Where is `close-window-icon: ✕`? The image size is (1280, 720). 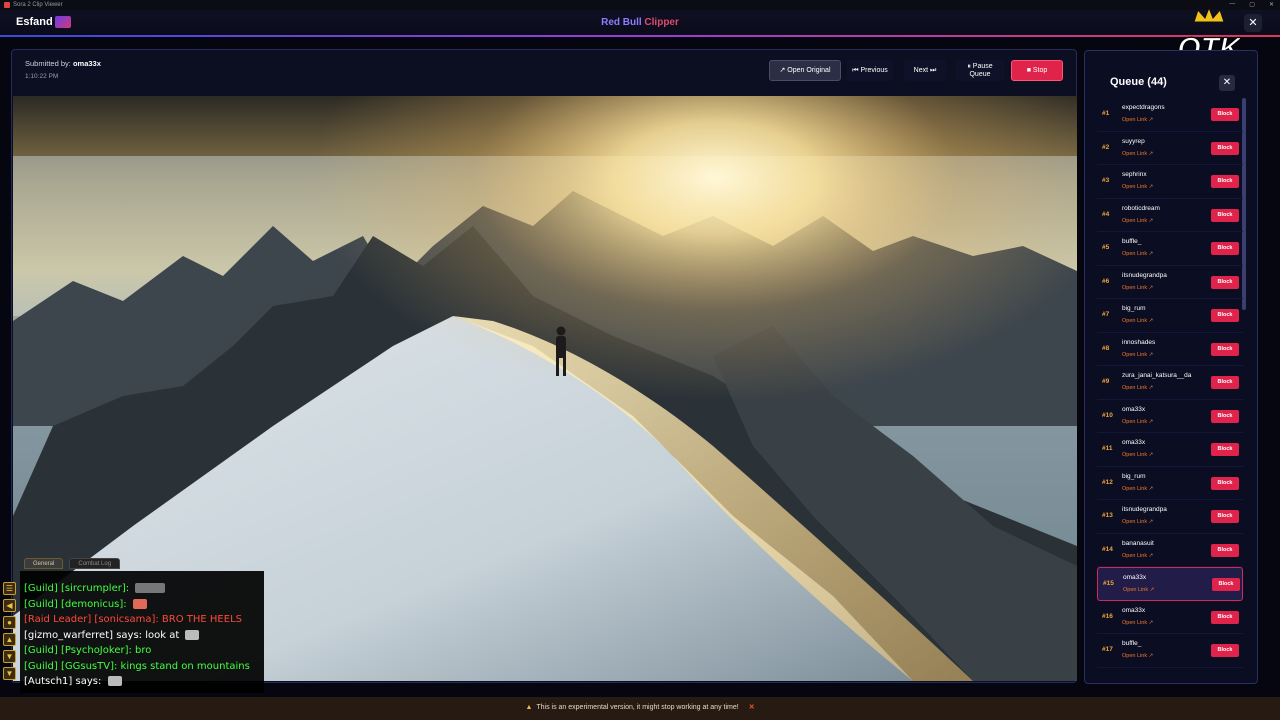 close-window-icon: ✕ is located at coordinates (1271, 4).